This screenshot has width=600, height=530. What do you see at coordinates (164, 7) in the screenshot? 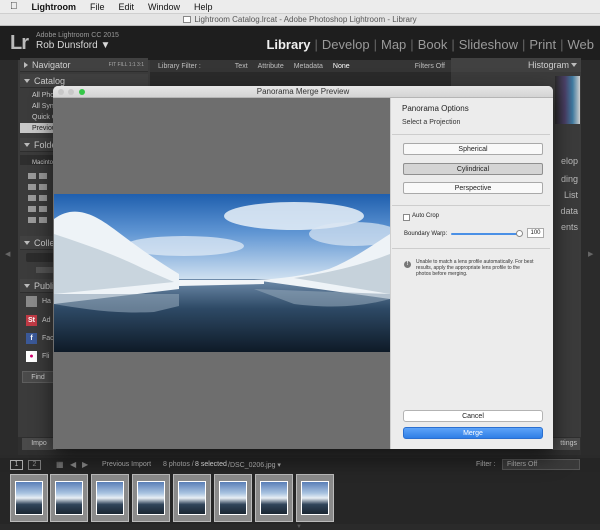
I see `menu-window: Window` at bounding box center [164, 7].